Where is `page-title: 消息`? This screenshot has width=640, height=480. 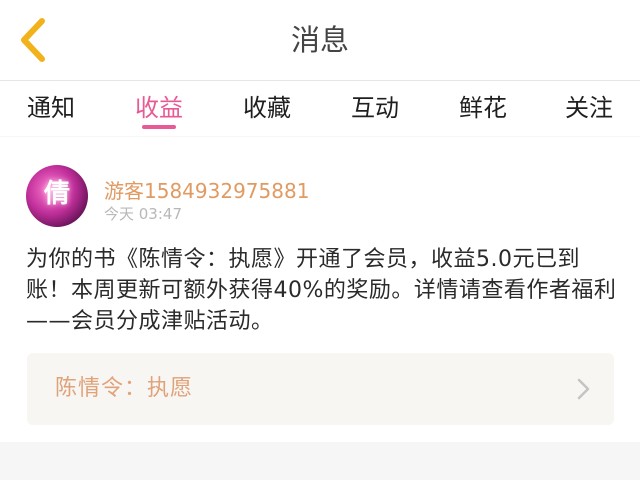
page-title: 消息 is located at coordinates (319, 40).